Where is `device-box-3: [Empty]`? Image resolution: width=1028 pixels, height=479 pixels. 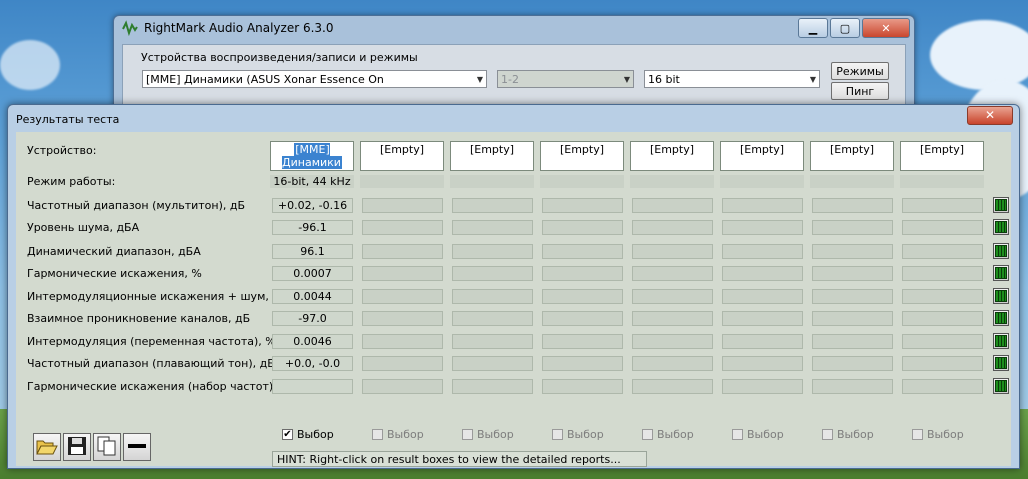 device-box-3: [Empty] is located at coordinates (492, 156).